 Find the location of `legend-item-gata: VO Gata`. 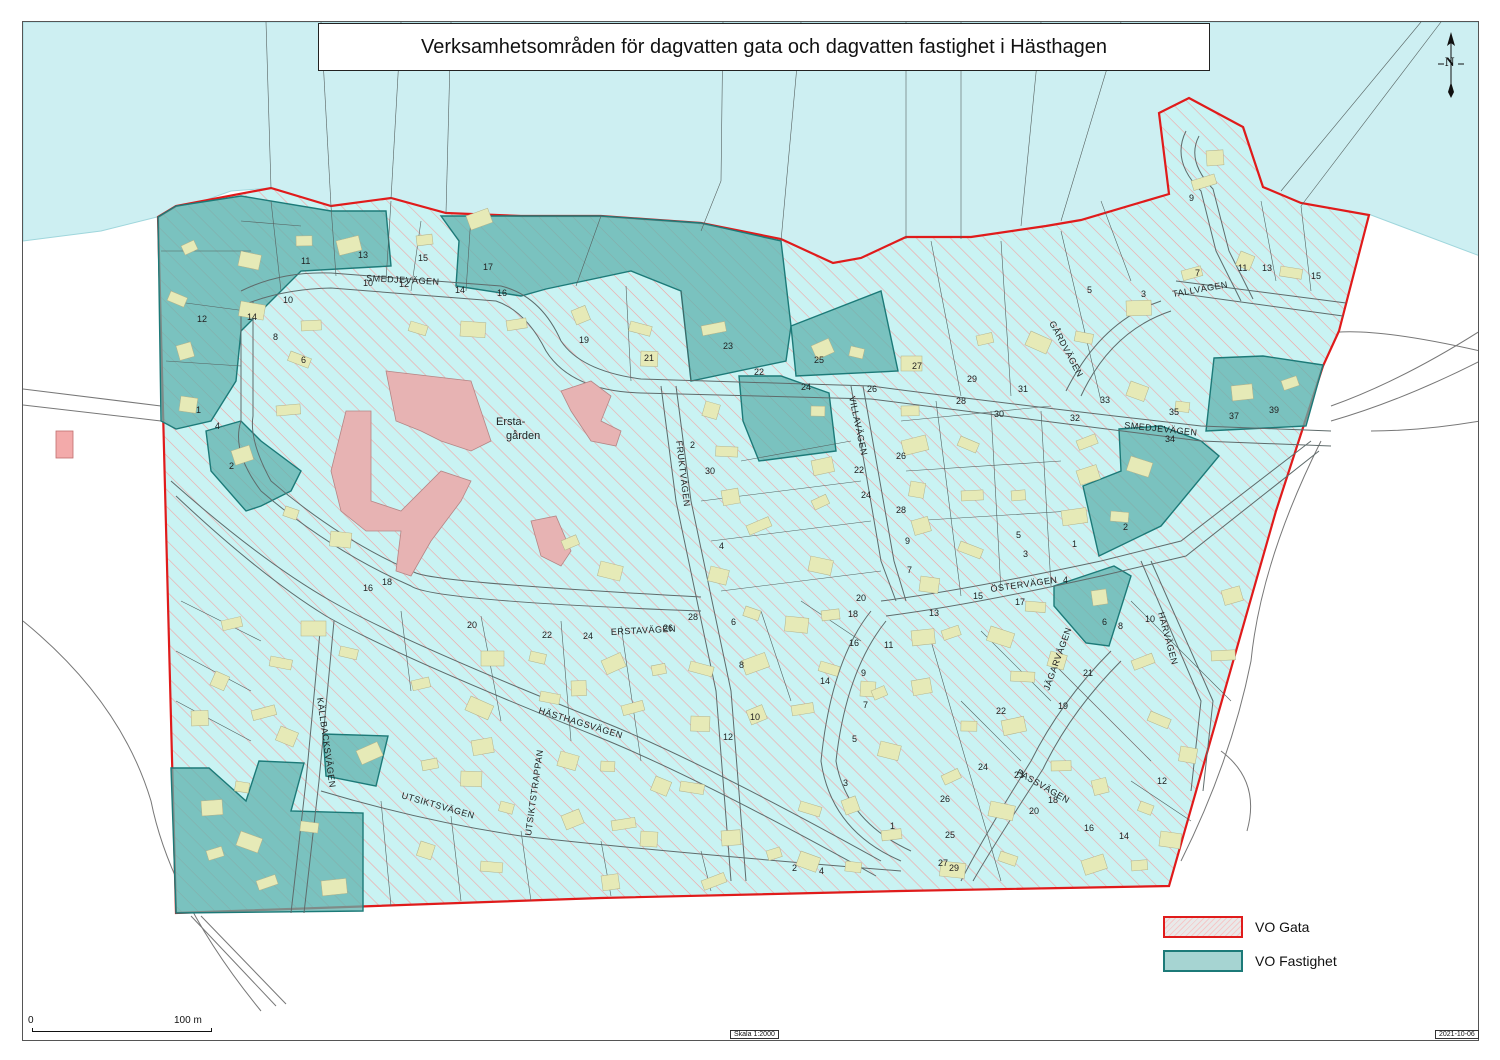

legend-item-gata: VO Gata is located at coordinates (1250, 927).